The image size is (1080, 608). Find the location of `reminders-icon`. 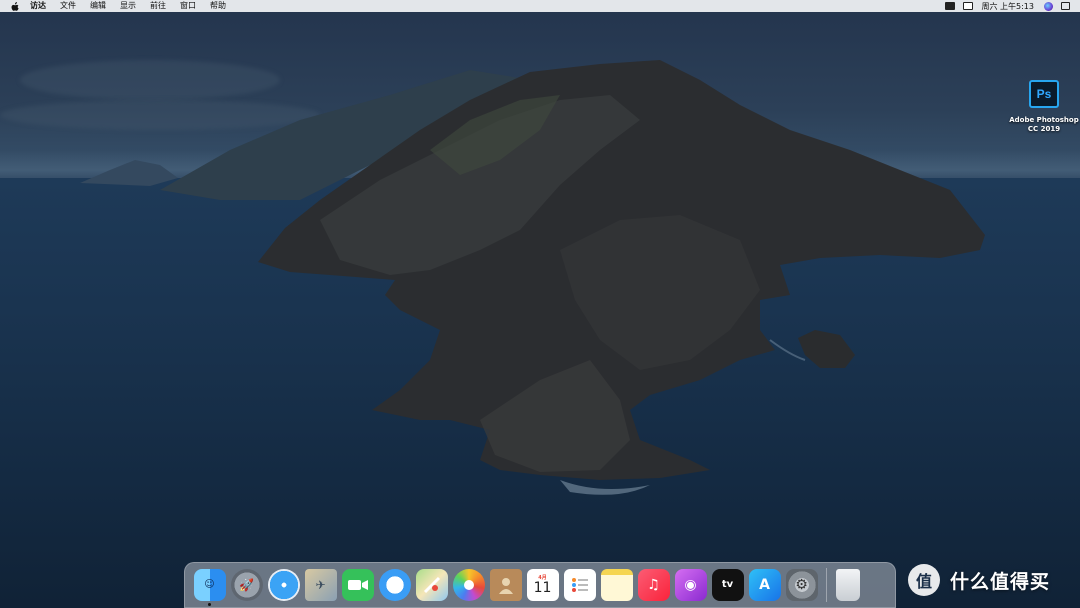

reminders-icon is located at coordinates (579, 585).